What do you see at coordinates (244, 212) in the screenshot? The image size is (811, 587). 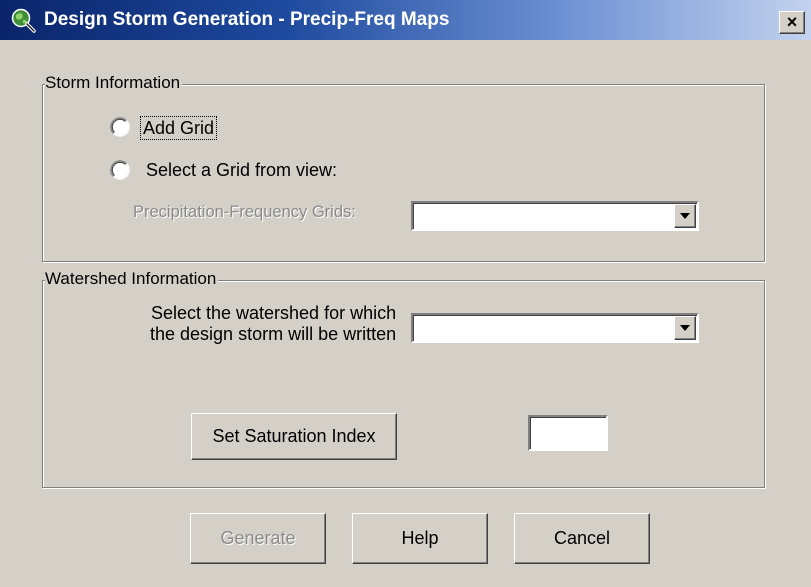 I see `precip-freq-grids-label: Precipitation-Frequency Grids:` at bounding box center [244, 212].